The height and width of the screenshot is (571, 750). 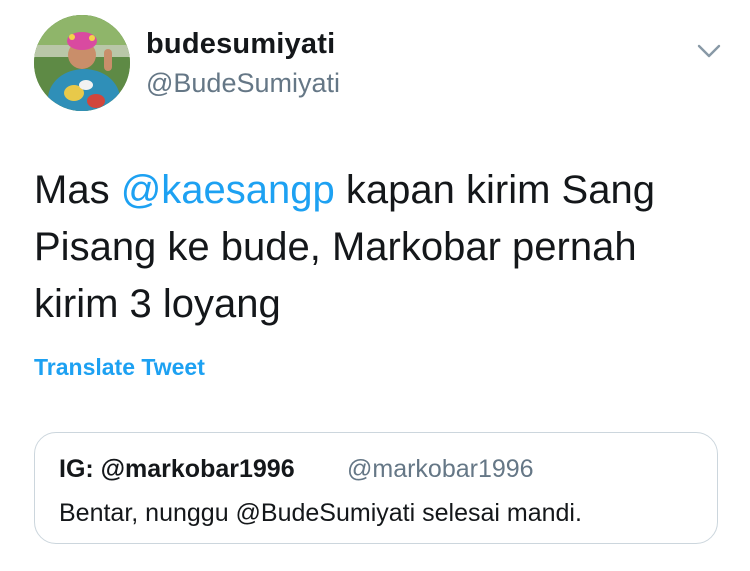 What do you see at coordinates (243, 83) in the screenshot?
I see `author-handle: @BudeSumiyati` at bounding box center [243, 83].